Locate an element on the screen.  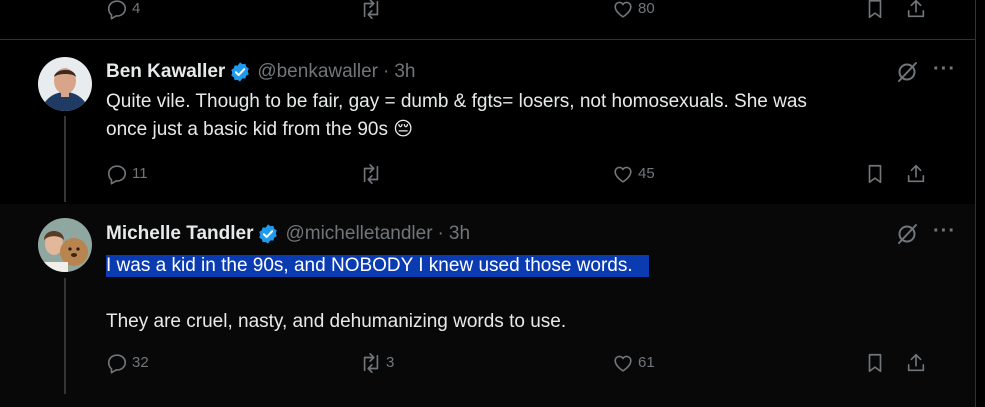
reply-count: 11 is located at coordinates (140, 173).